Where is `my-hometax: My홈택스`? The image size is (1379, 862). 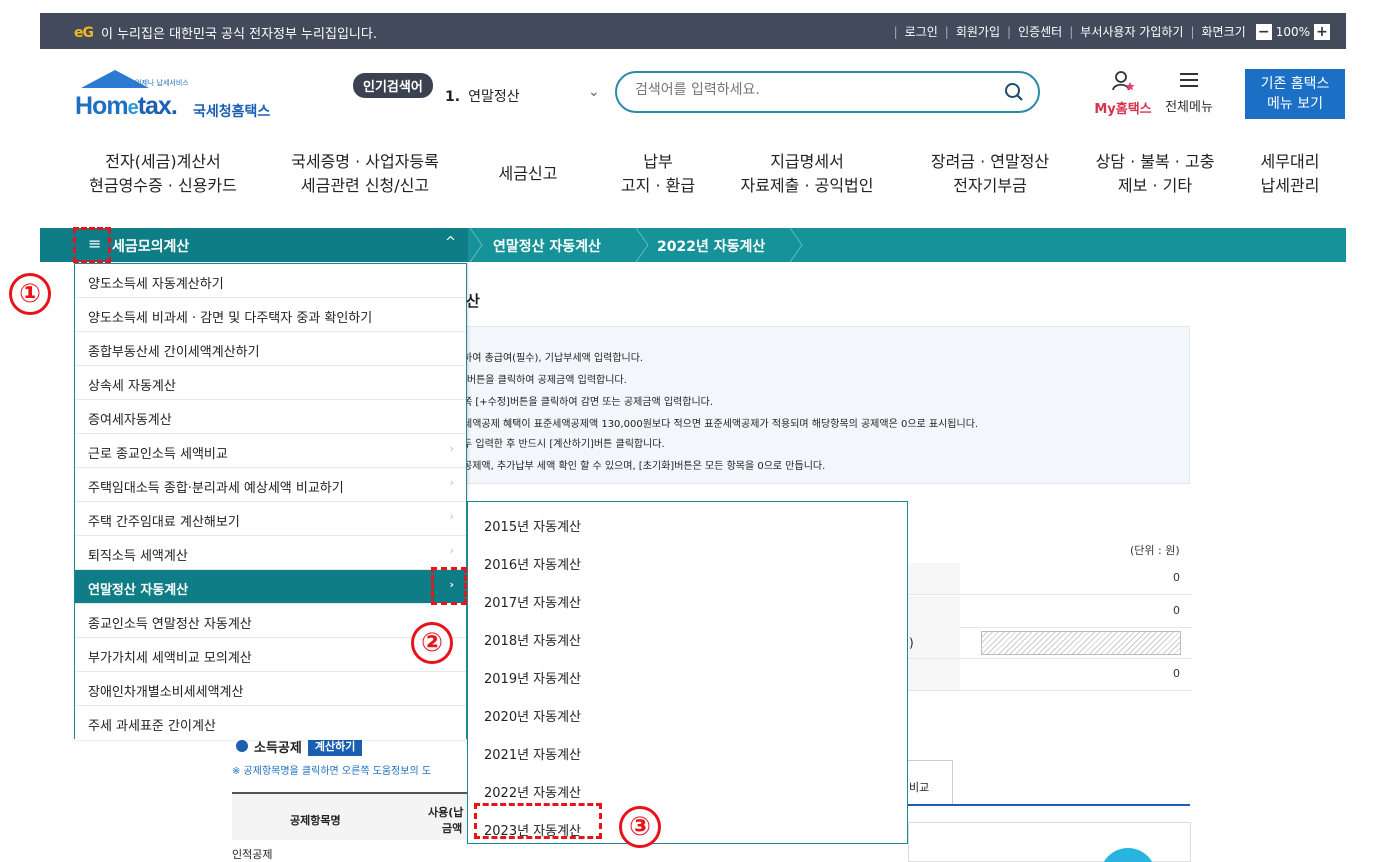 my-hometax: My홈택스 is located at coordinates (1123, 93).